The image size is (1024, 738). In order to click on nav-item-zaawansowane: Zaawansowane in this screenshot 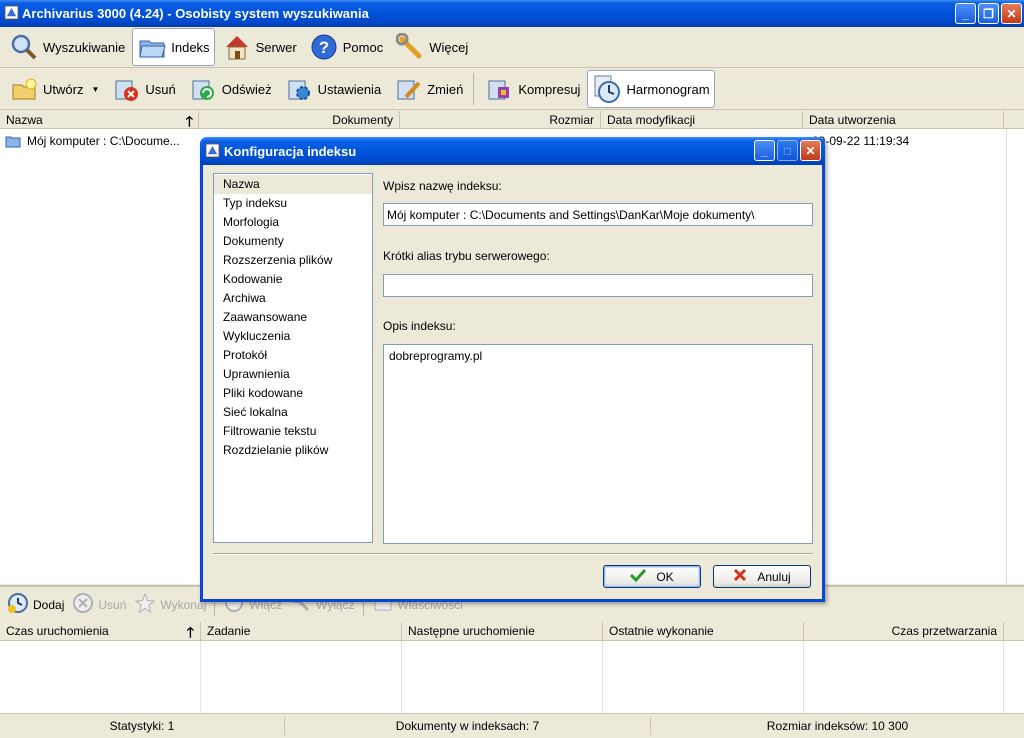, I will do `click(293, 317)`.